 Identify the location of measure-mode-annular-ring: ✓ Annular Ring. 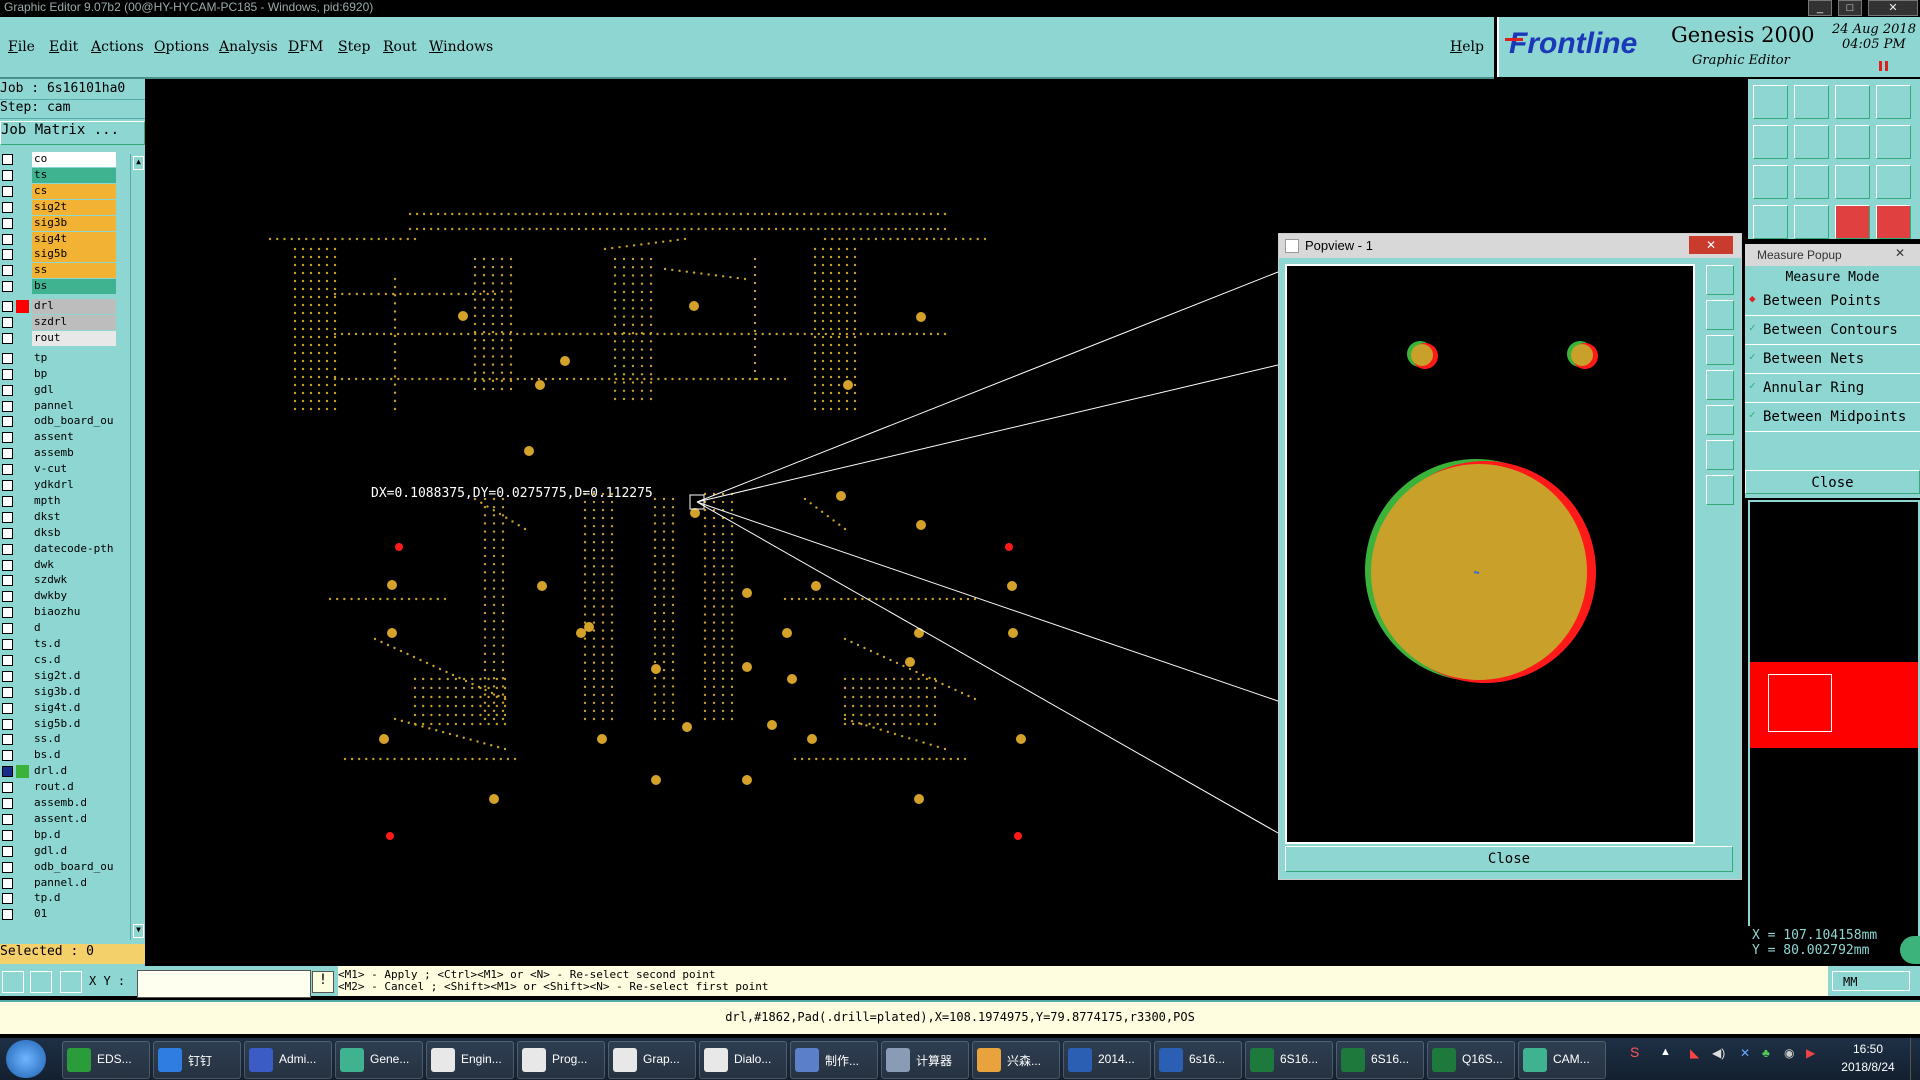
(1832, 389).